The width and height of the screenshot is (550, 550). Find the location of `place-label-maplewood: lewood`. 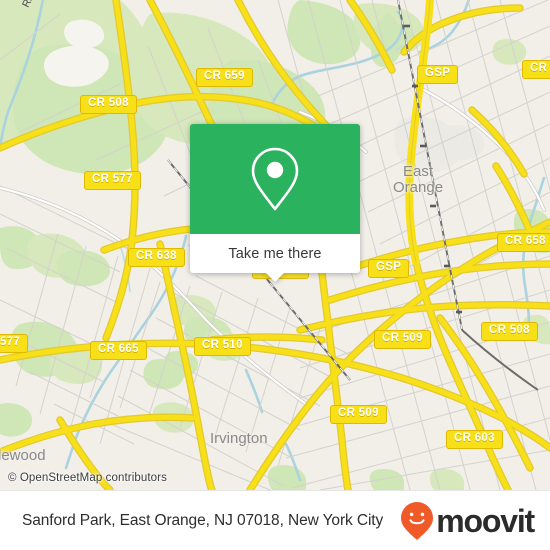

place-label-maplewood: lewood is located at coordinates (23, 455).